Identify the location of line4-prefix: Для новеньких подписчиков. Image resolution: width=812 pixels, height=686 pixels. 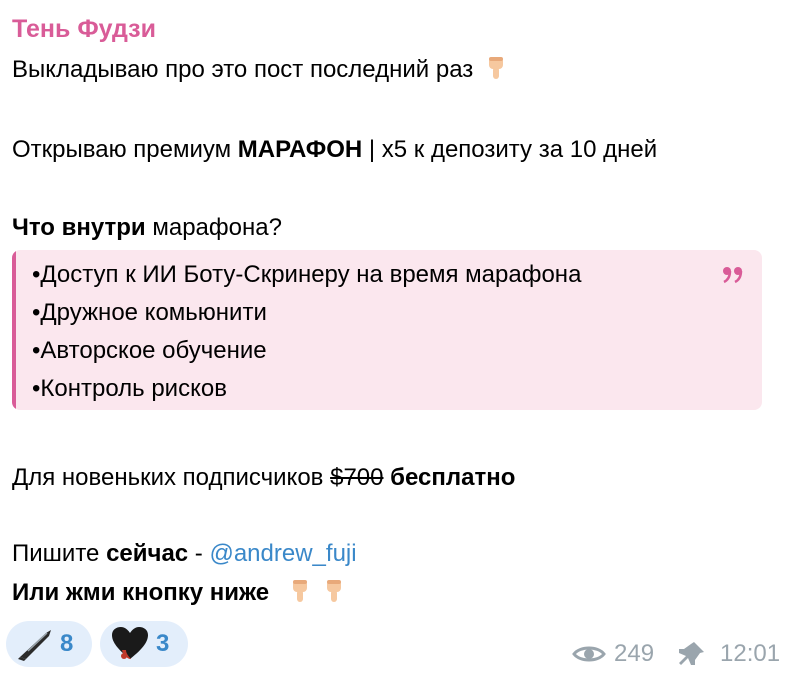
(171, 477).